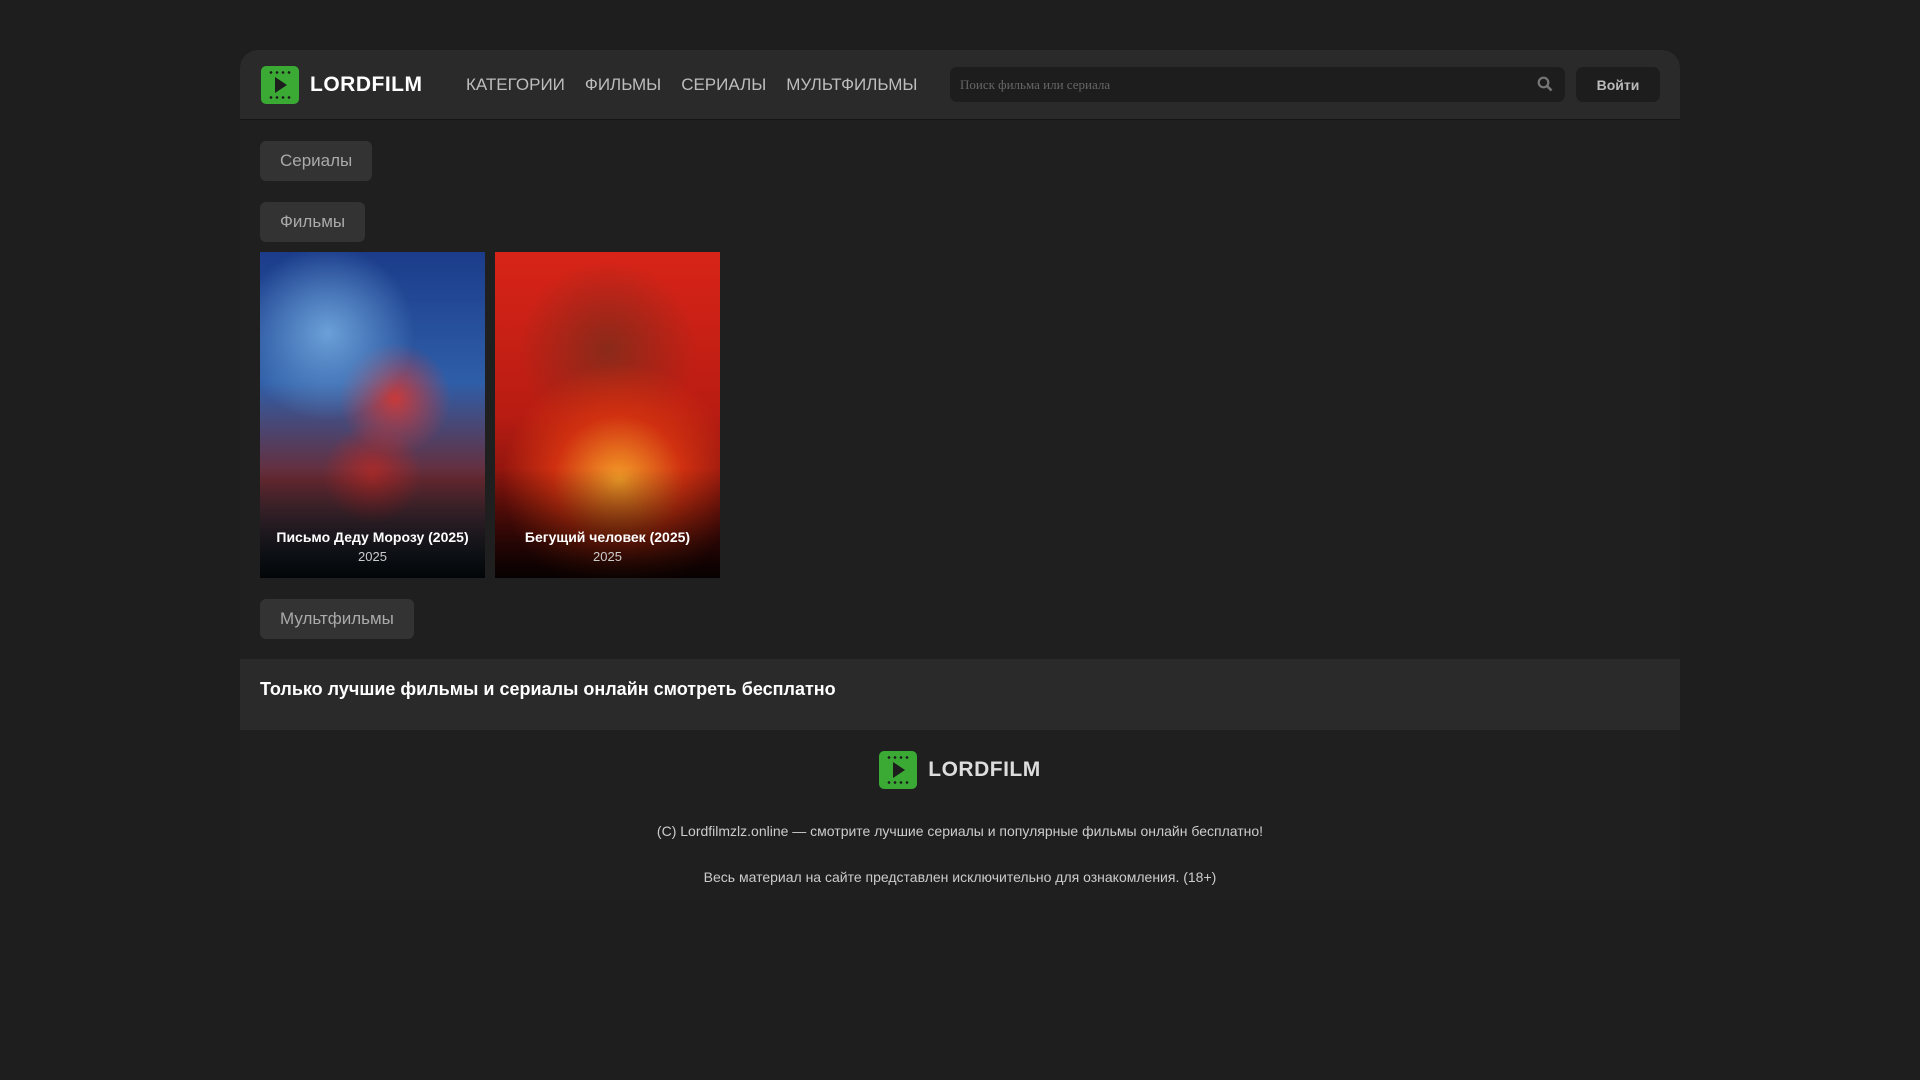  What do you see at coordinates (313, 222) in the screenshot?
I see `section-films-button: Фильмы` at bounding box center [313, 222].